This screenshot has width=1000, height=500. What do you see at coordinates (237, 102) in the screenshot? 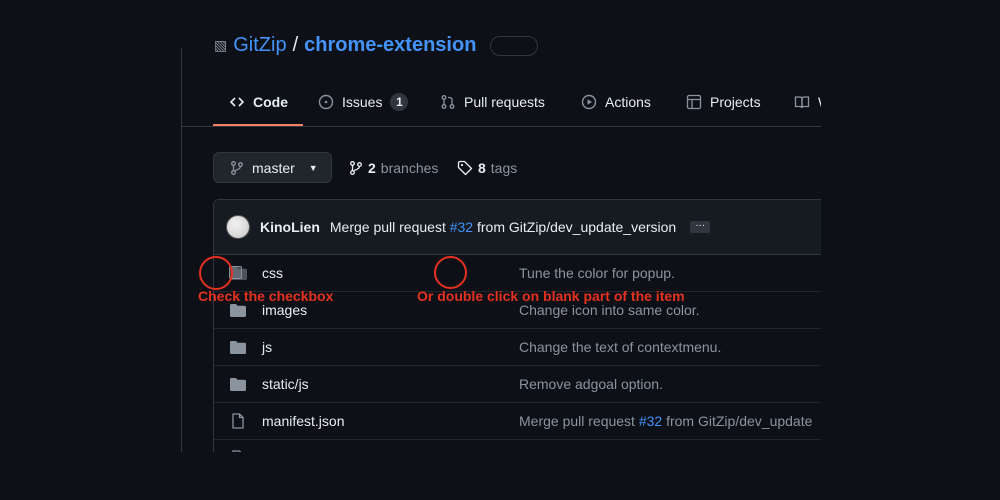
I see `code-icon` at bounding box center [237, 102].